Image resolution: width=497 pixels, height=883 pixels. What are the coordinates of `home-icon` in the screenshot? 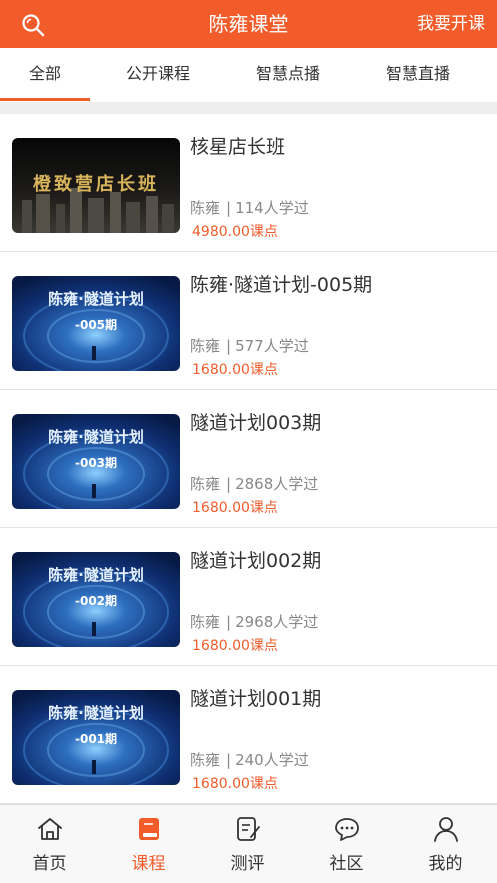 It's located at (50, 829).